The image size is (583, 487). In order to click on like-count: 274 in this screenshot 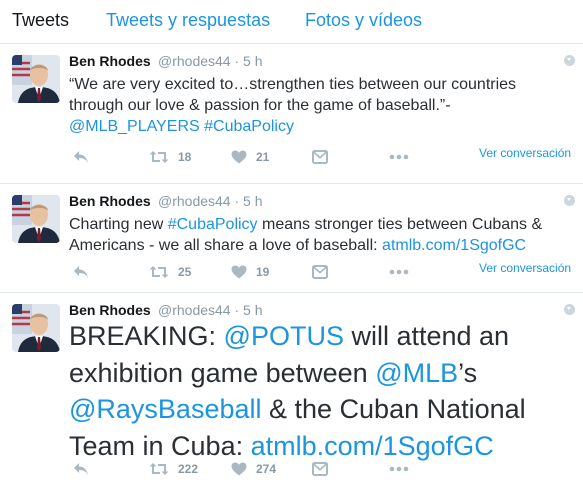, I will do `click(266, 469)`.